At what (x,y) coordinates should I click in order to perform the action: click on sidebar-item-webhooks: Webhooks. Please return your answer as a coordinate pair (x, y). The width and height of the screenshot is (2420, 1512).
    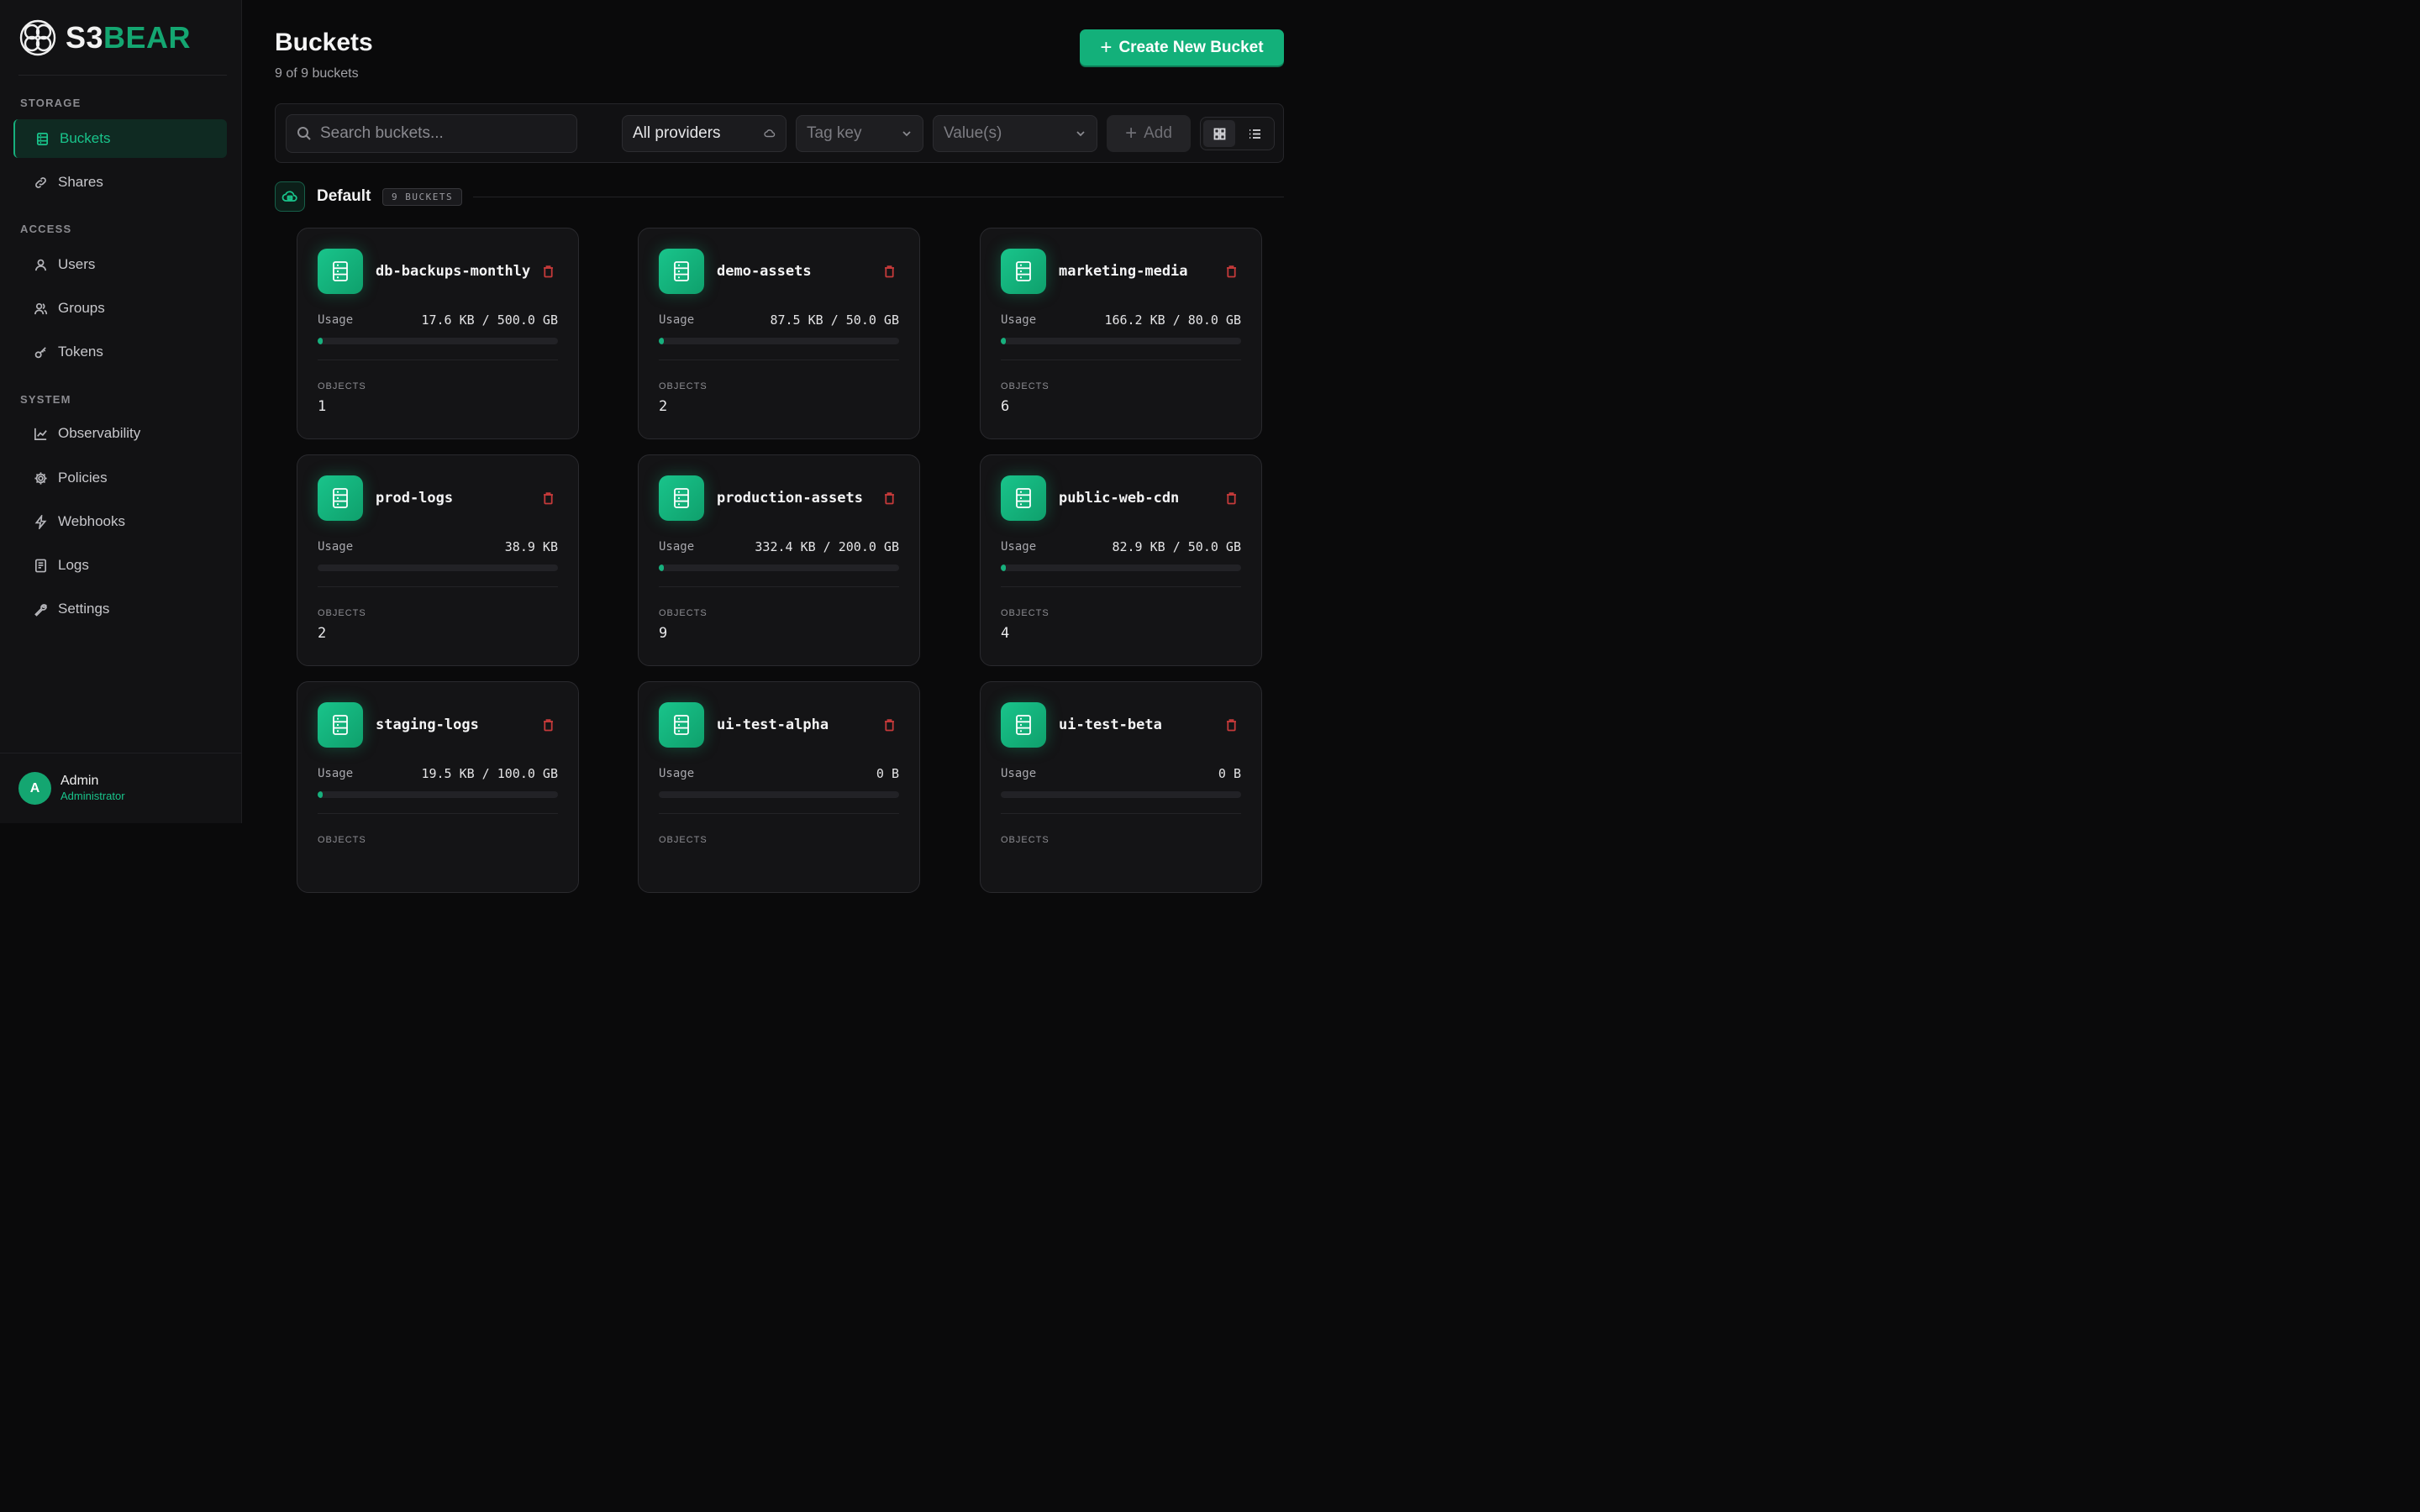
    Looking at the image, I should click on (120, 521).